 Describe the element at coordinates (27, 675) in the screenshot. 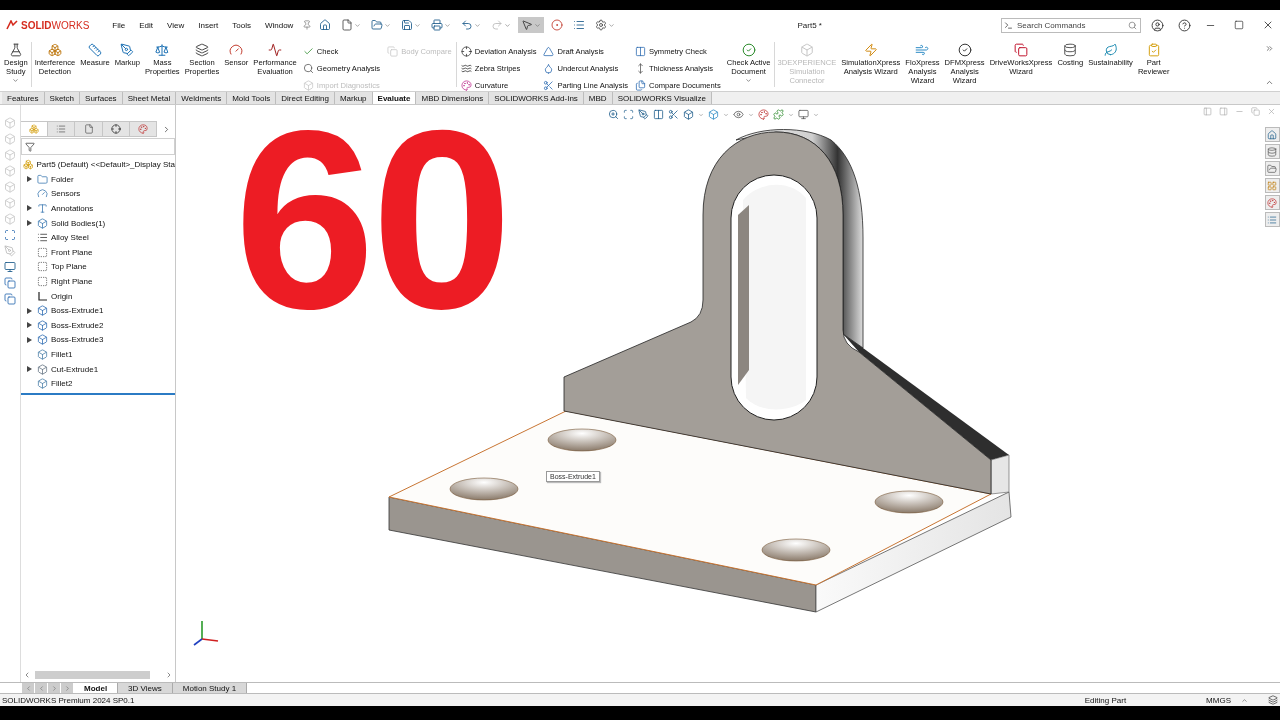

I see `scroll-left-icon` at that location.